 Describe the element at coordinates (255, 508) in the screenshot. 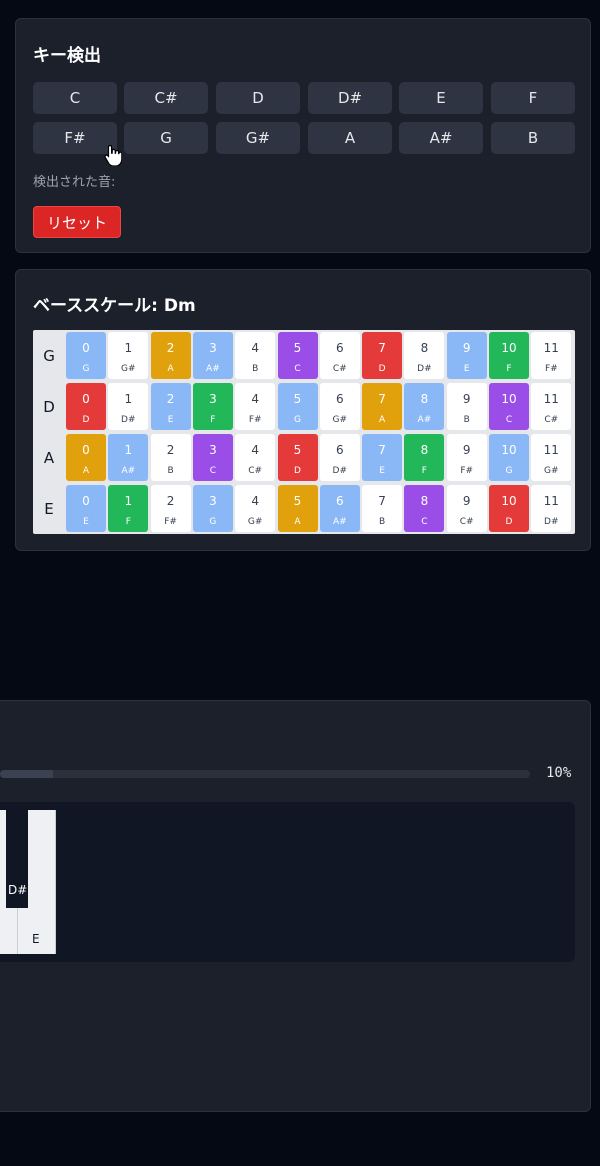

I see `fret-cell: 4 G#` at that location.